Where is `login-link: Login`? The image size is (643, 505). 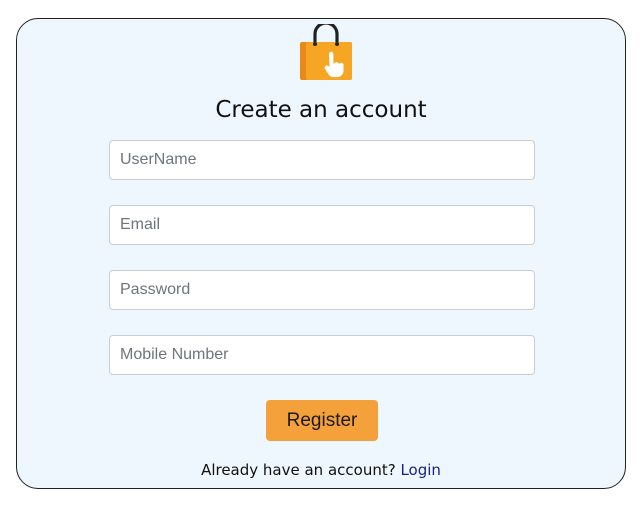
login-link: Login is located at coordinates (420, 470).